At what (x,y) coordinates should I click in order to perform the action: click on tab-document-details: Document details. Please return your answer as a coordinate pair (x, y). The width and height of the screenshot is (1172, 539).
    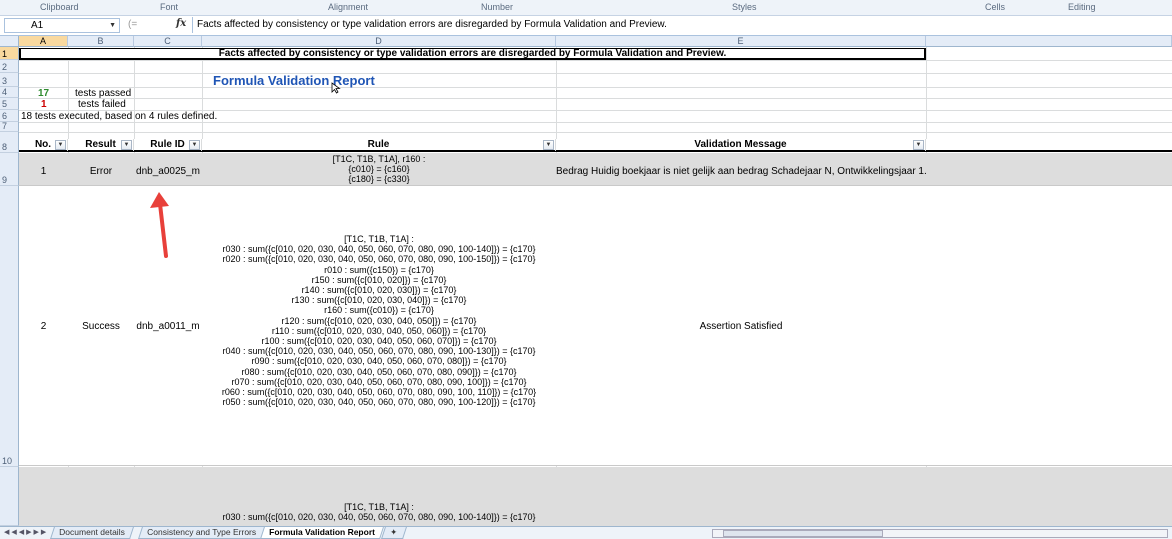
    Looking at the image, I should click on (92, 533).